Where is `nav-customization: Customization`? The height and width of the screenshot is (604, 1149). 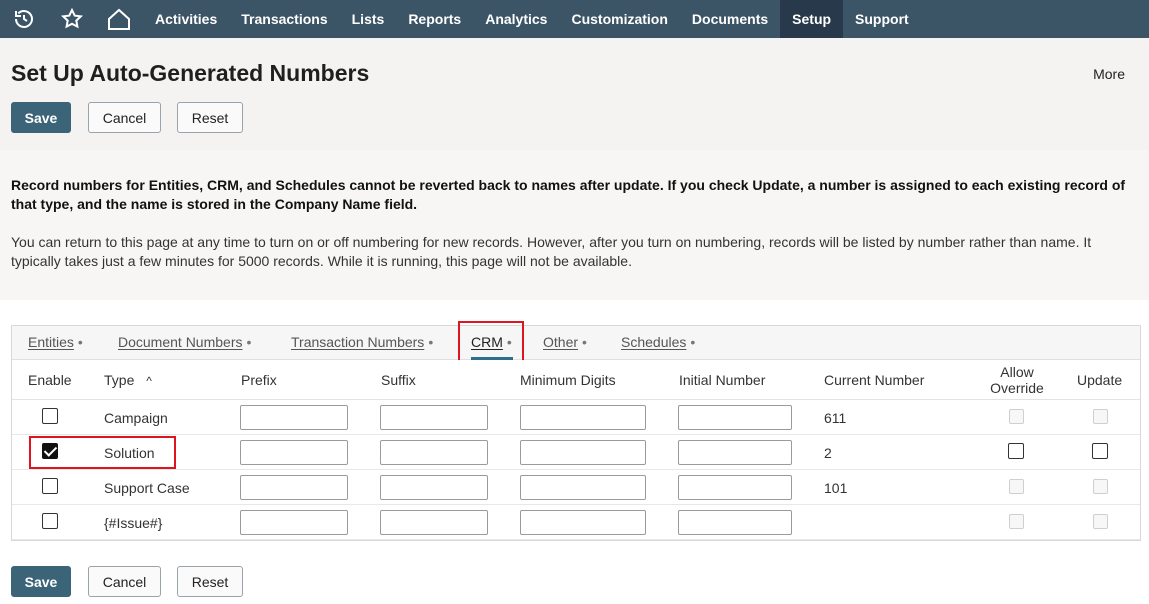
nav-customization: Customization is located at coordinates (619, 19).